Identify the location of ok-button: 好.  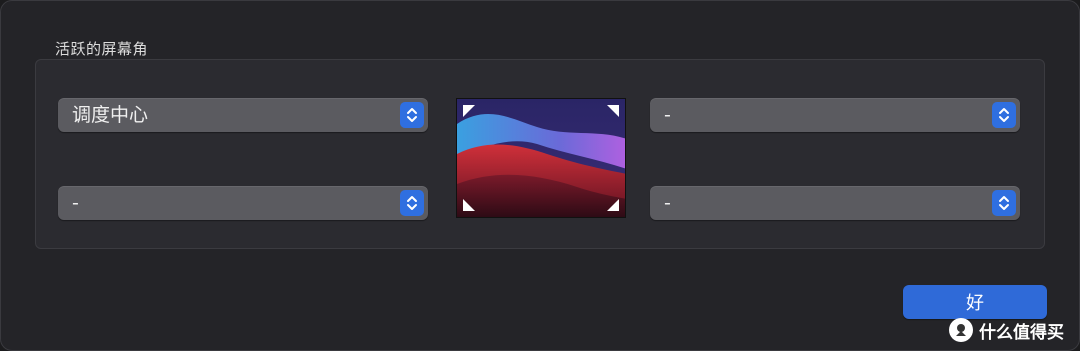
(975, 302).